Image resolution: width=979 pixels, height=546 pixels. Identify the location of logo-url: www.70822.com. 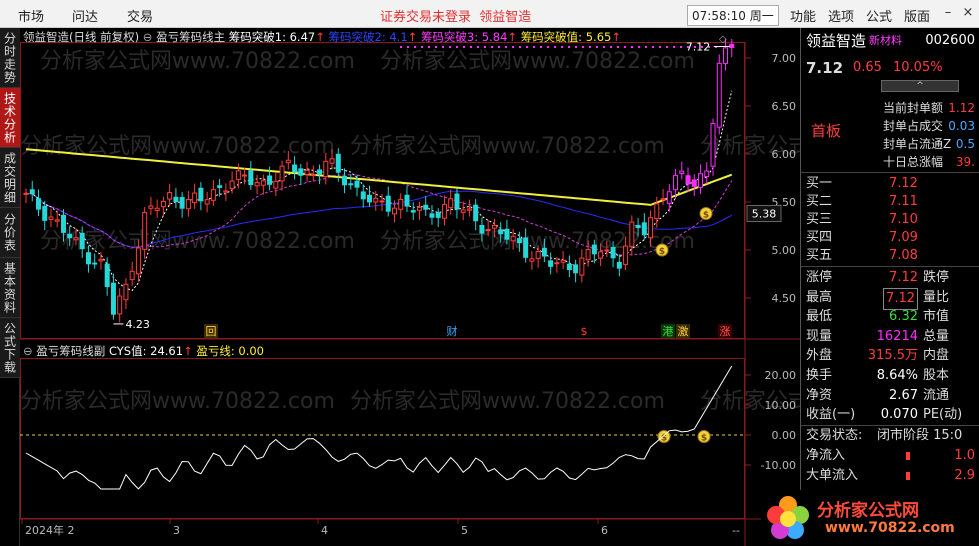
(890, 528).